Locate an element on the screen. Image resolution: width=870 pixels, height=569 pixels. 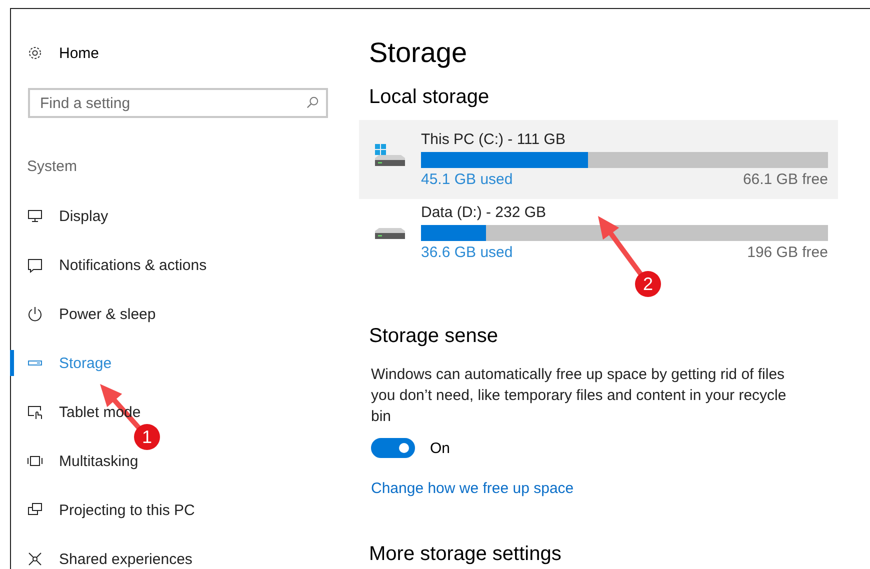
drive-name: This PC (C:) - 111 GB is located at coordinates (493, 140).